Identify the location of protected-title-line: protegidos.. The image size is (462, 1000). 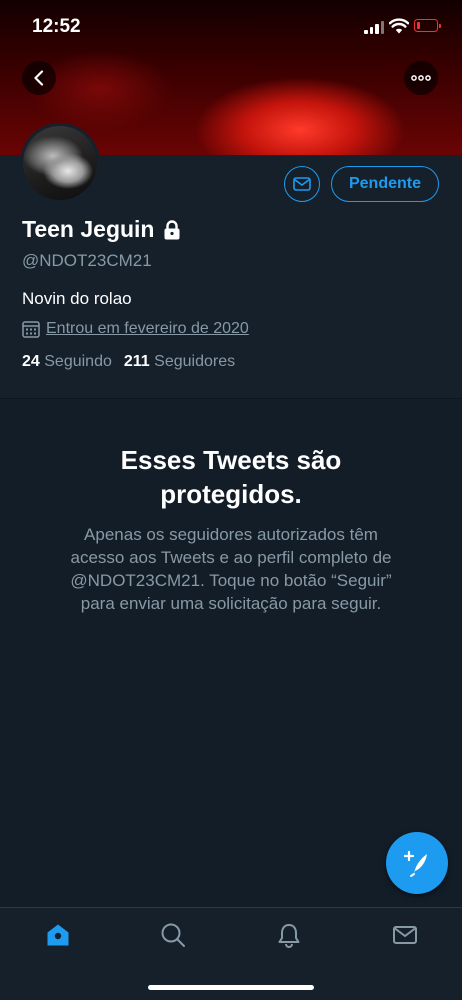
(231, 494).